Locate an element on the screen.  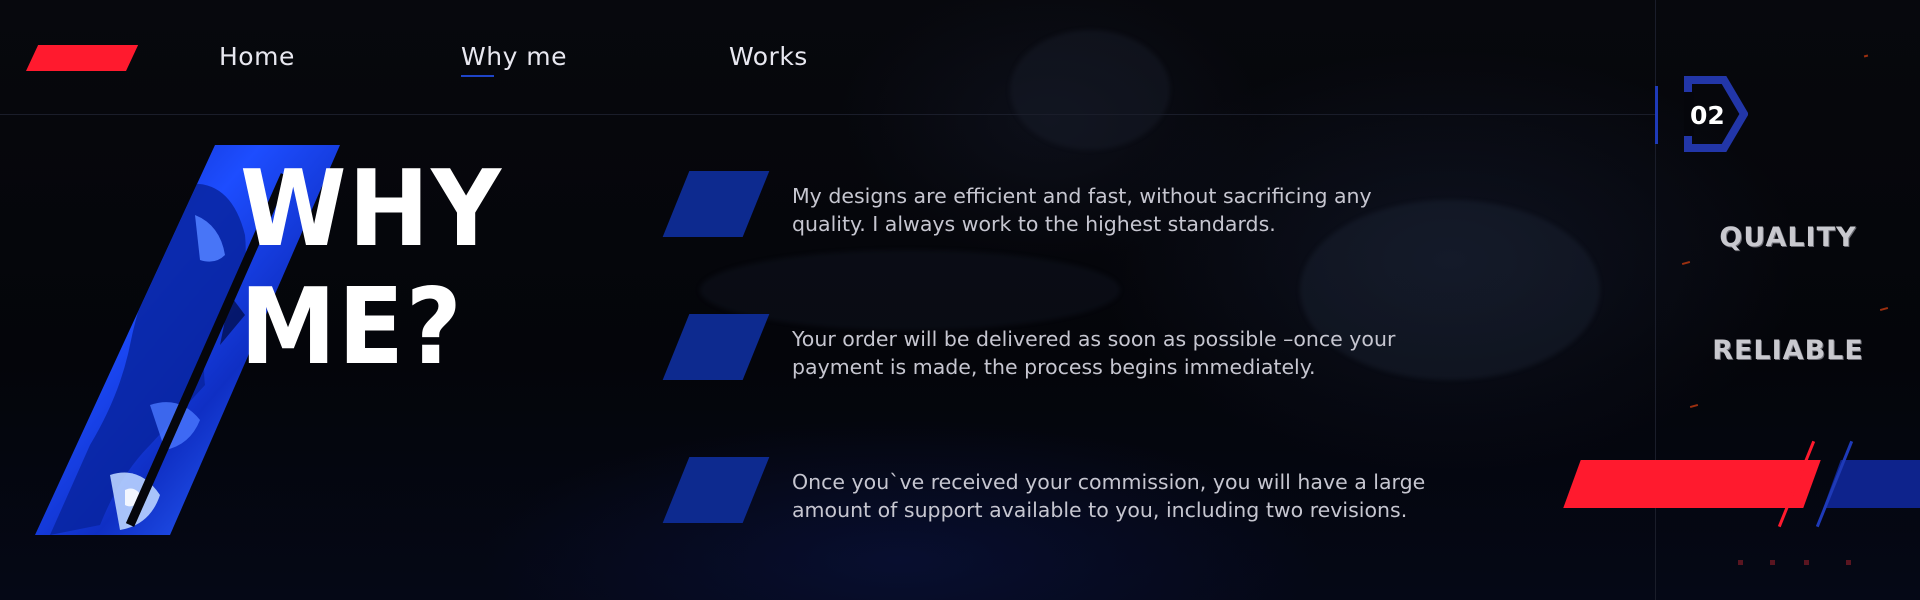
nav-link-why-me: Why me is located at coordinates (514, 56).